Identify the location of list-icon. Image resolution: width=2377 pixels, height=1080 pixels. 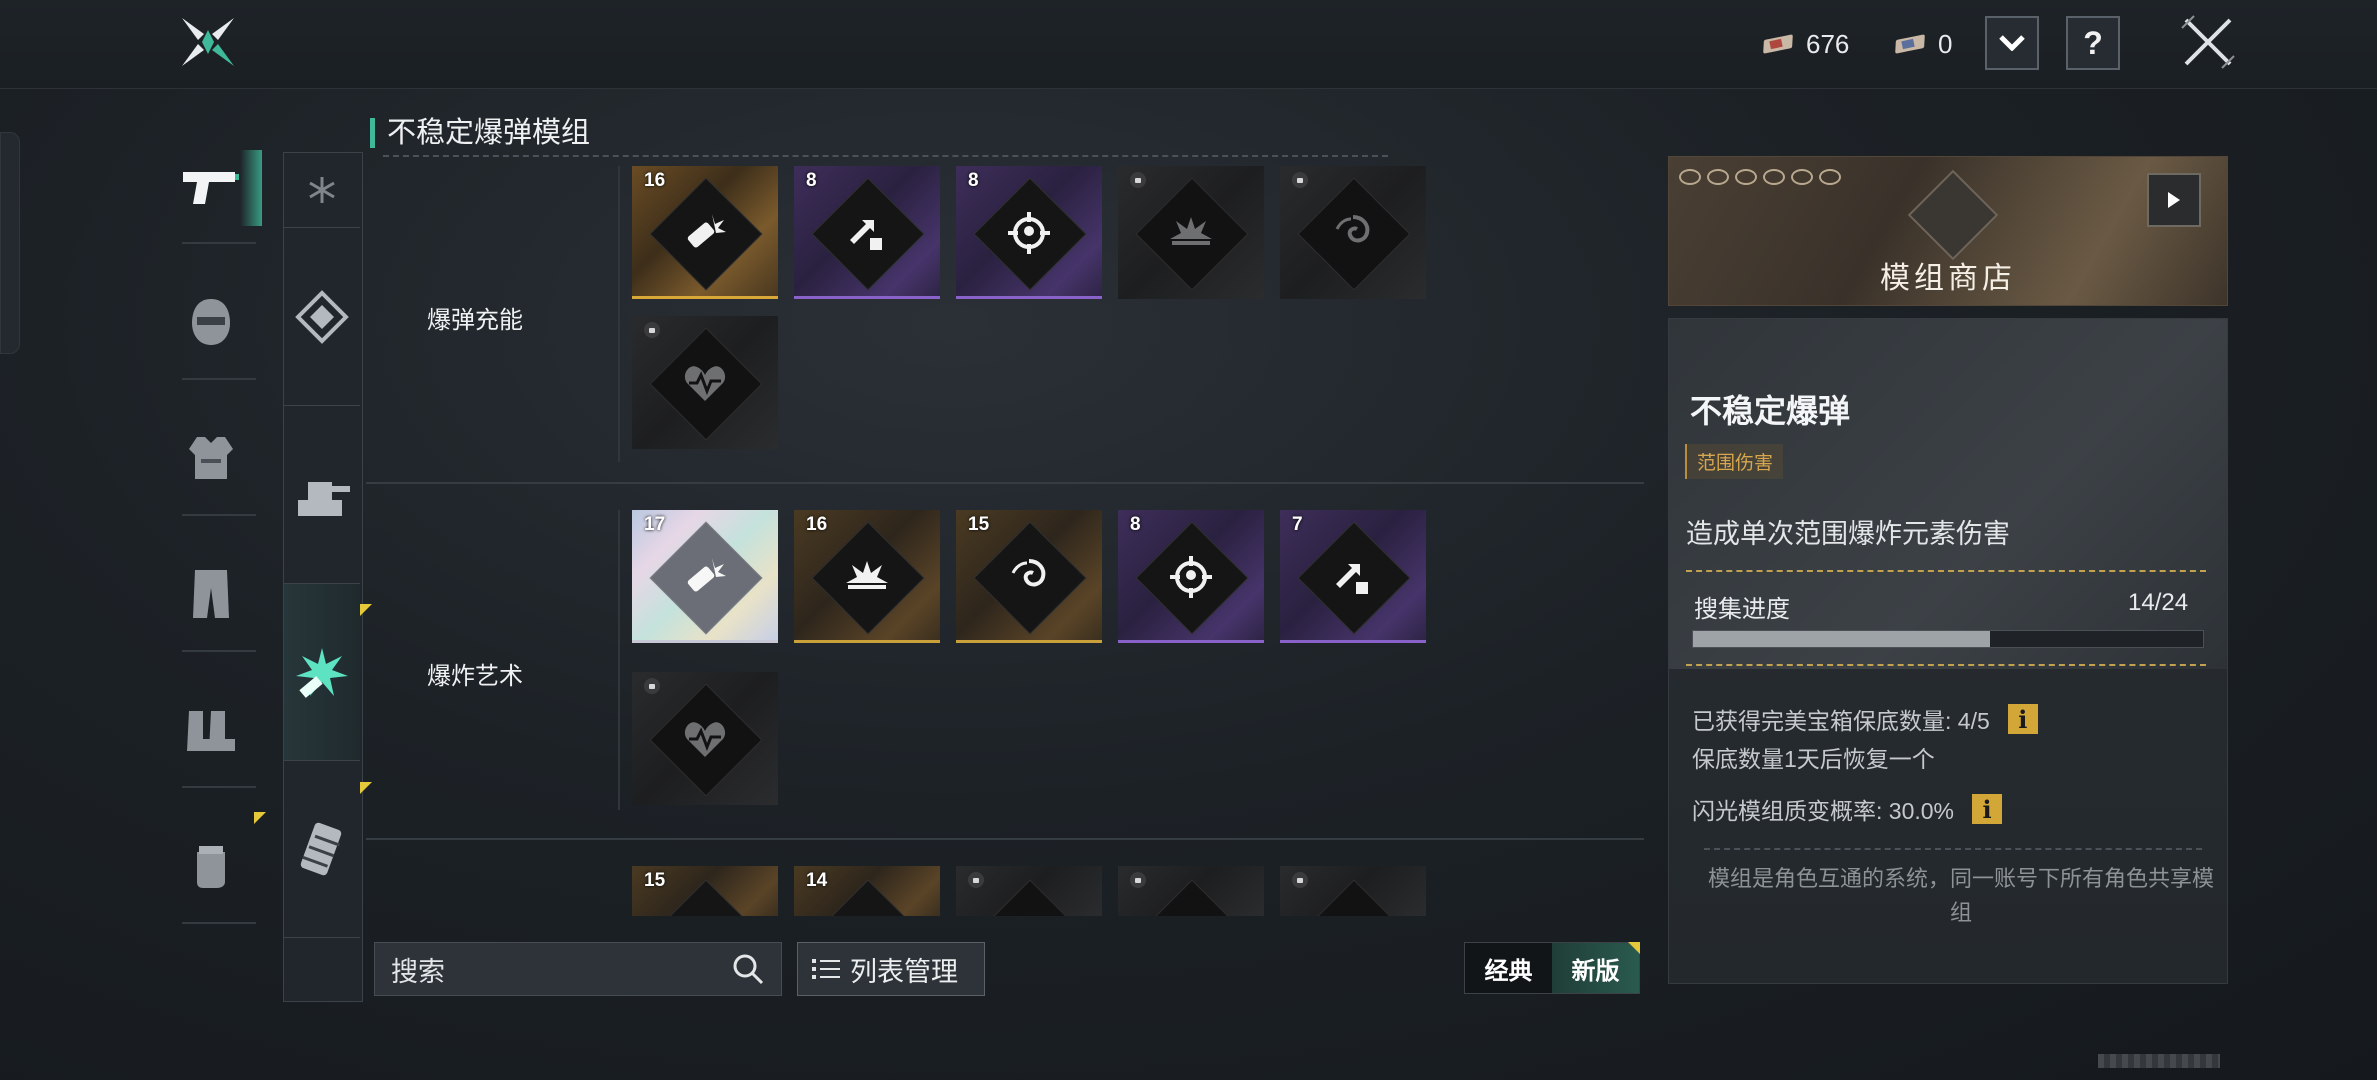
(826, 969).